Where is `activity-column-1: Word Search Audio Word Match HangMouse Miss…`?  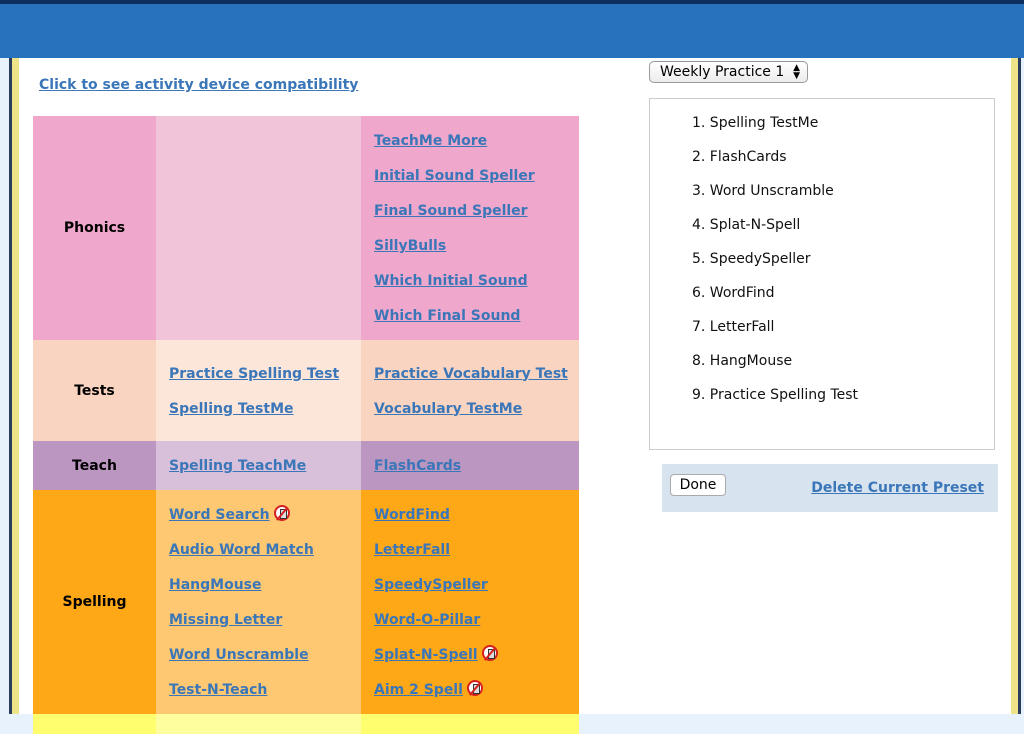 activity-column-1: Word Search Audio Word Match HangMouse Miss… is located at coordinates (258, 602).